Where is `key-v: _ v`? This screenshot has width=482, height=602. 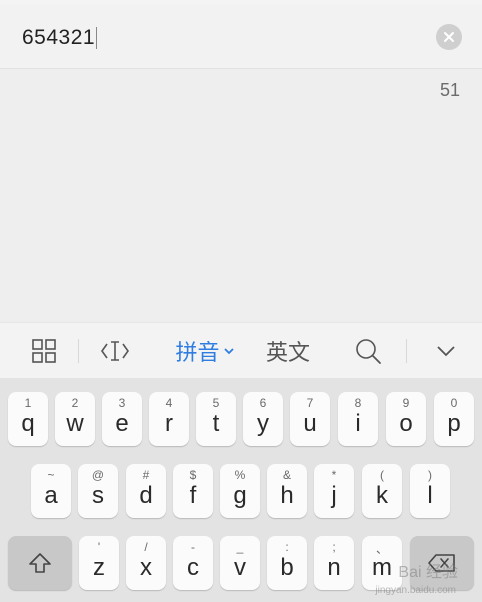 key-v: _ v is located at coordinates (240, 563).